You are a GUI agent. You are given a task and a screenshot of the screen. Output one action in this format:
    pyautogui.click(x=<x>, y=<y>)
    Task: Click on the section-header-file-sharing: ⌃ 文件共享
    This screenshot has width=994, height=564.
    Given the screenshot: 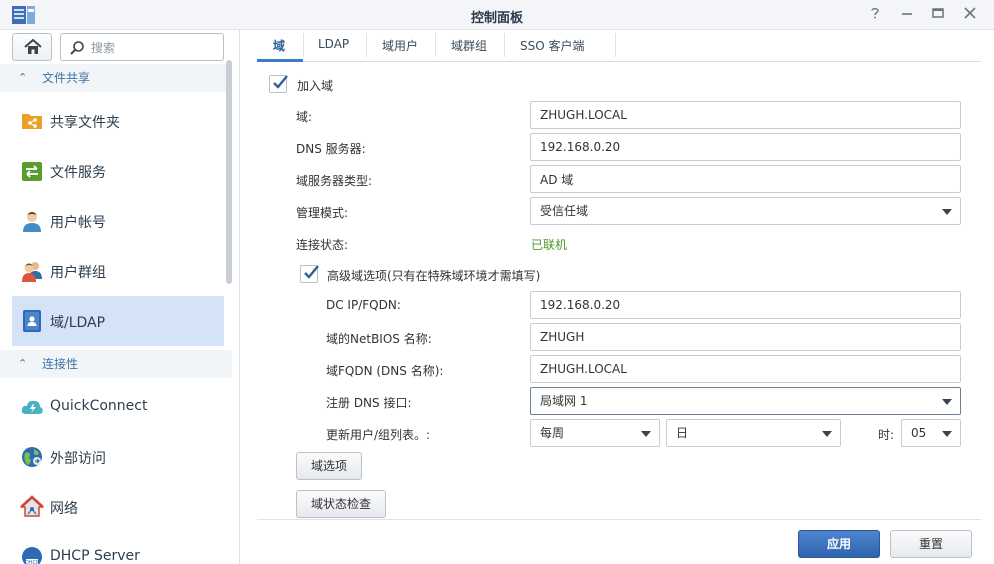 What is the action you would take?
    pyautogui.click(x=116, y=78)
    